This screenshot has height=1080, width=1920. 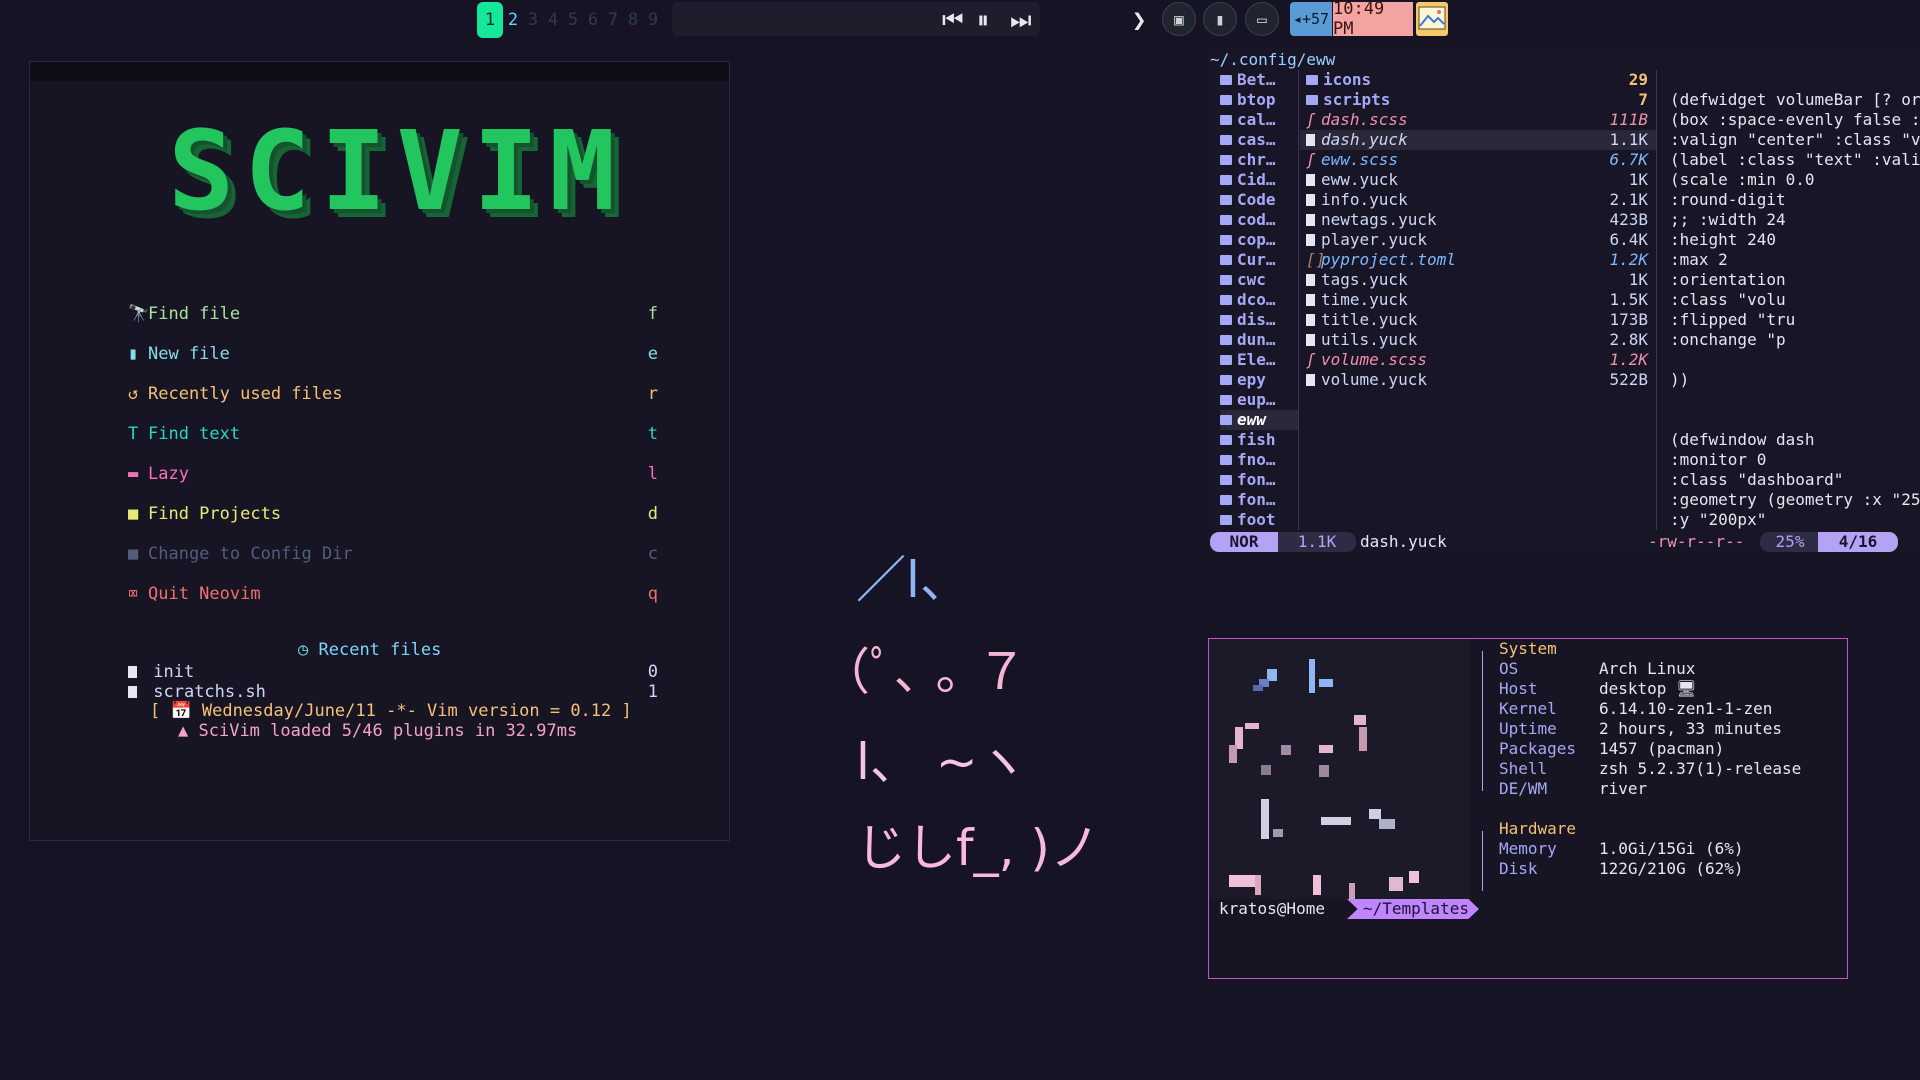 What do you see at coordinates (1478, 140) in the screenshot?
I see `file-entry: dash.yuck 1.1K` at bounding box center [1478, 140].